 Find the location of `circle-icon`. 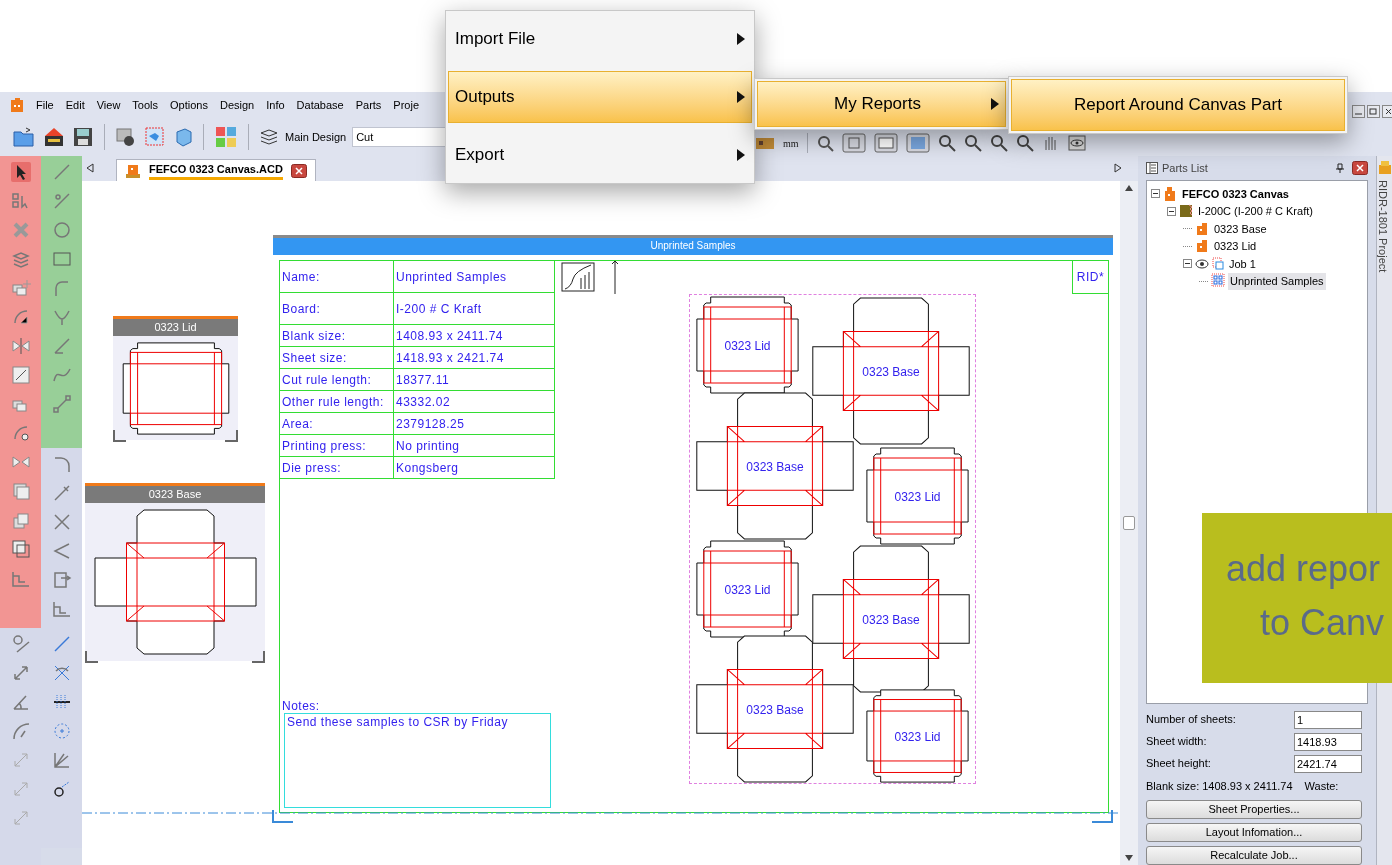

circle-icon is located at coordinates (61, 230).